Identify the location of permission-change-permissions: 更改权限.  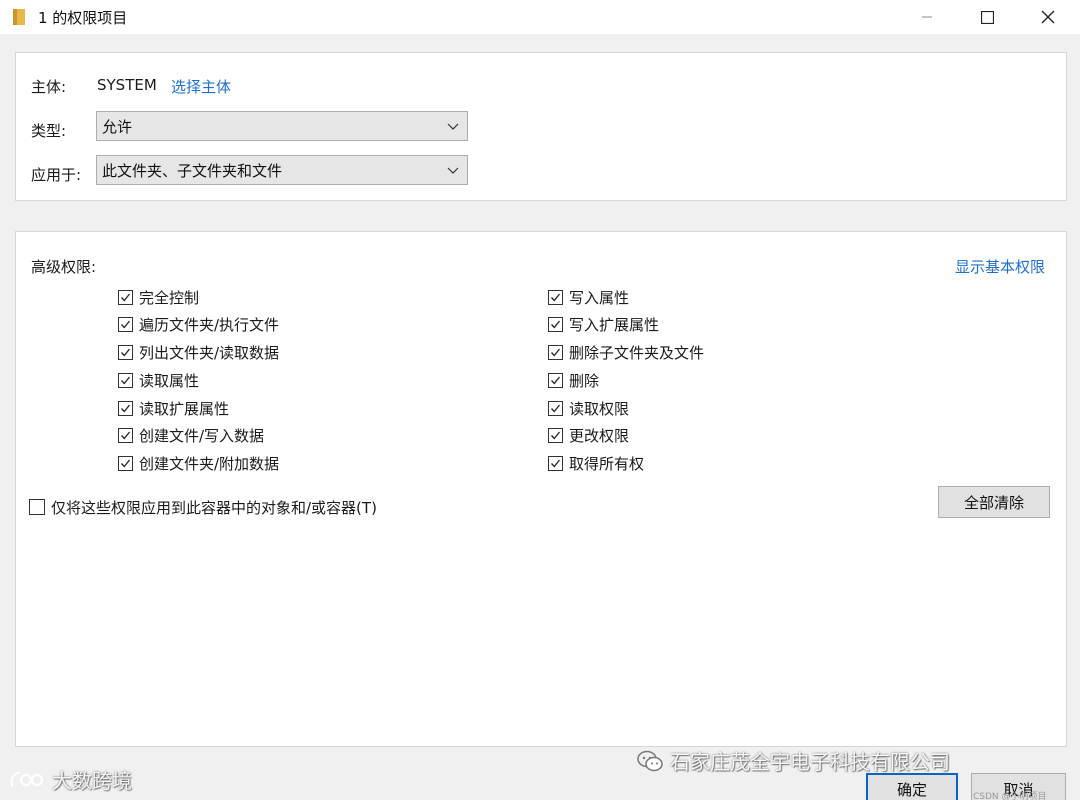
(588, 435).